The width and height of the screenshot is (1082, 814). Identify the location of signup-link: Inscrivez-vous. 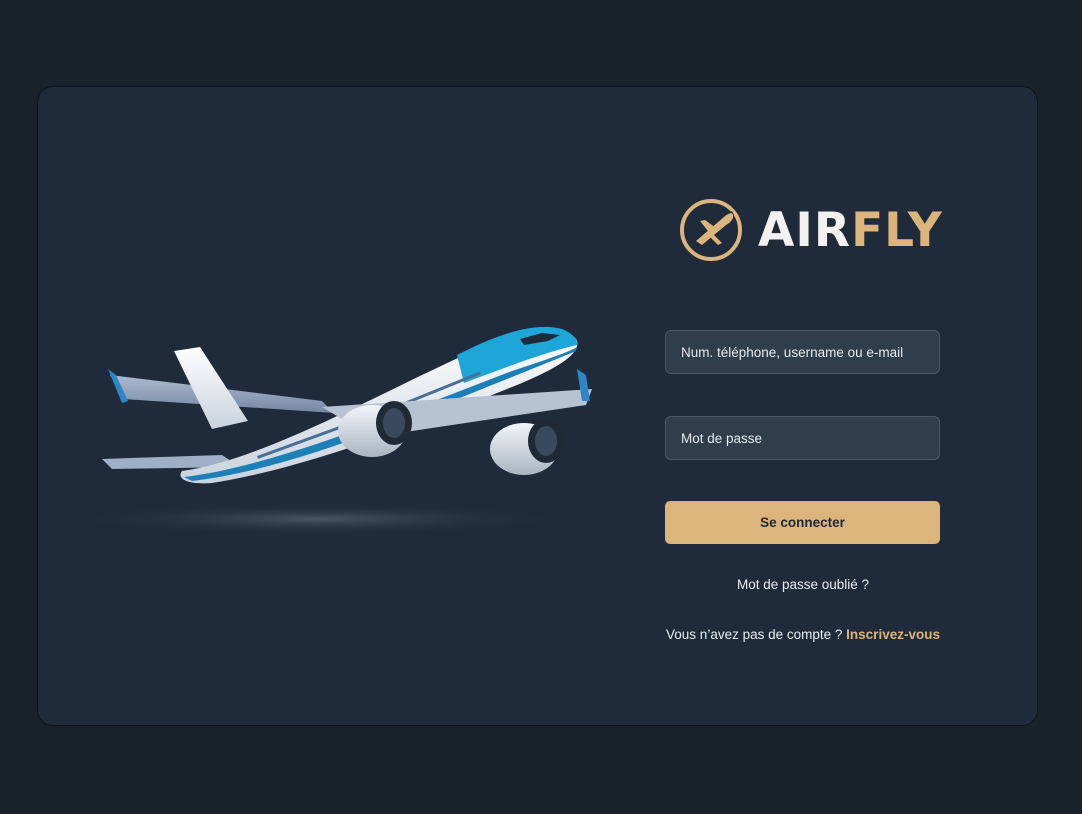
(893, 634).